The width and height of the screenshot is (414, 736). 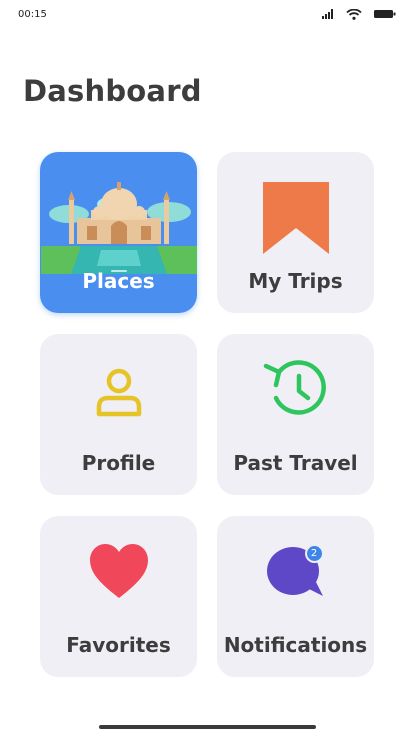 I want to click on bookmark-icon, so click(x=295, y=218).